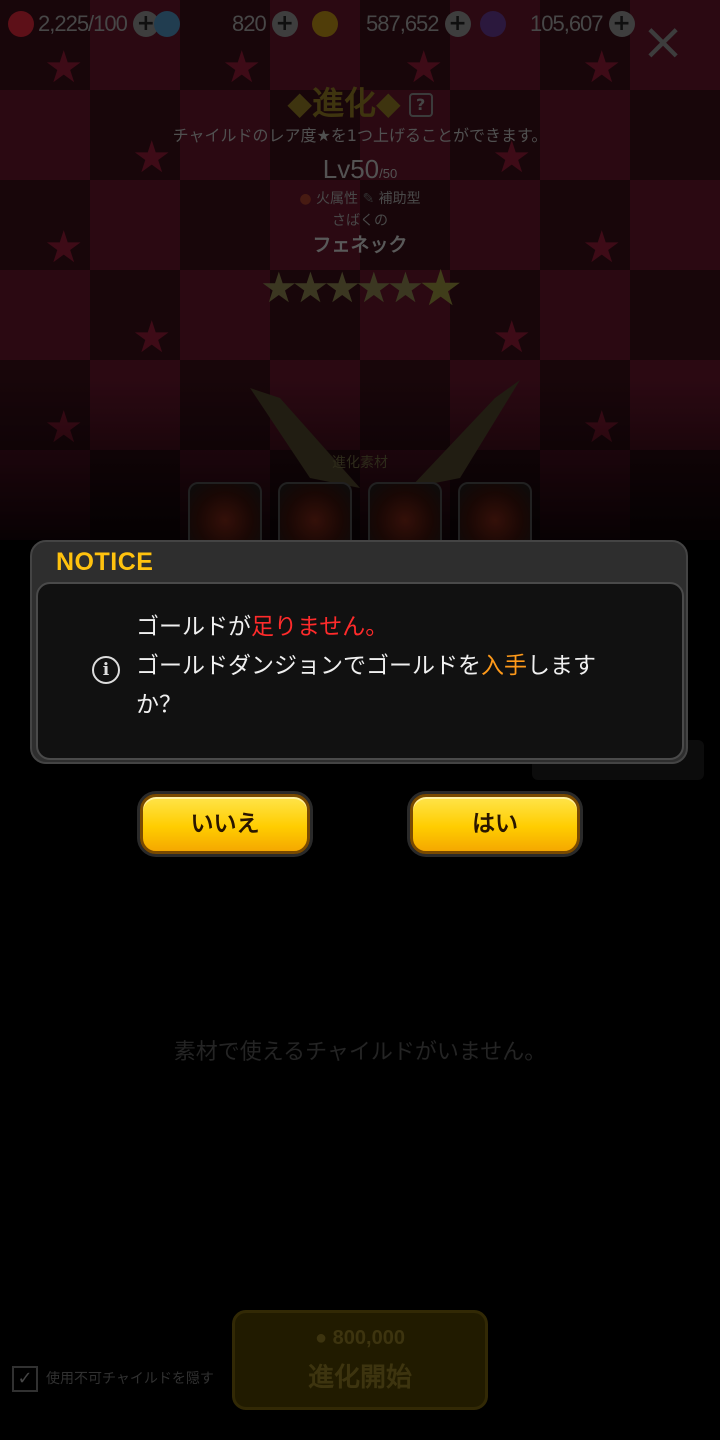  Describe the element at coordinates (105, 562) in the screenshot. I see `dialog-title: NOTICE` at that location.